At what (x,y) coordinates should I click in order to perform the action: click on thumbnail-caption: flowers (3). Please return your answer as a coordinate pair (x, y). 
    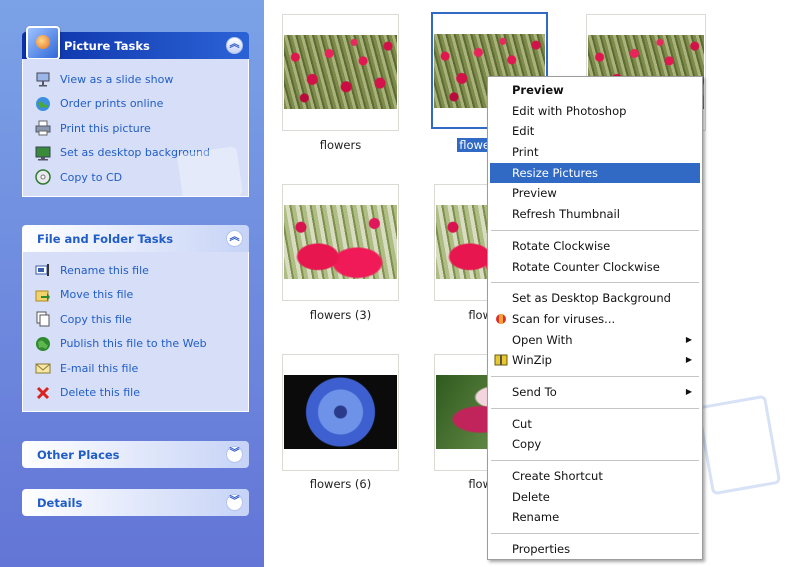
    Looking at the image, I should click on (340, 315).